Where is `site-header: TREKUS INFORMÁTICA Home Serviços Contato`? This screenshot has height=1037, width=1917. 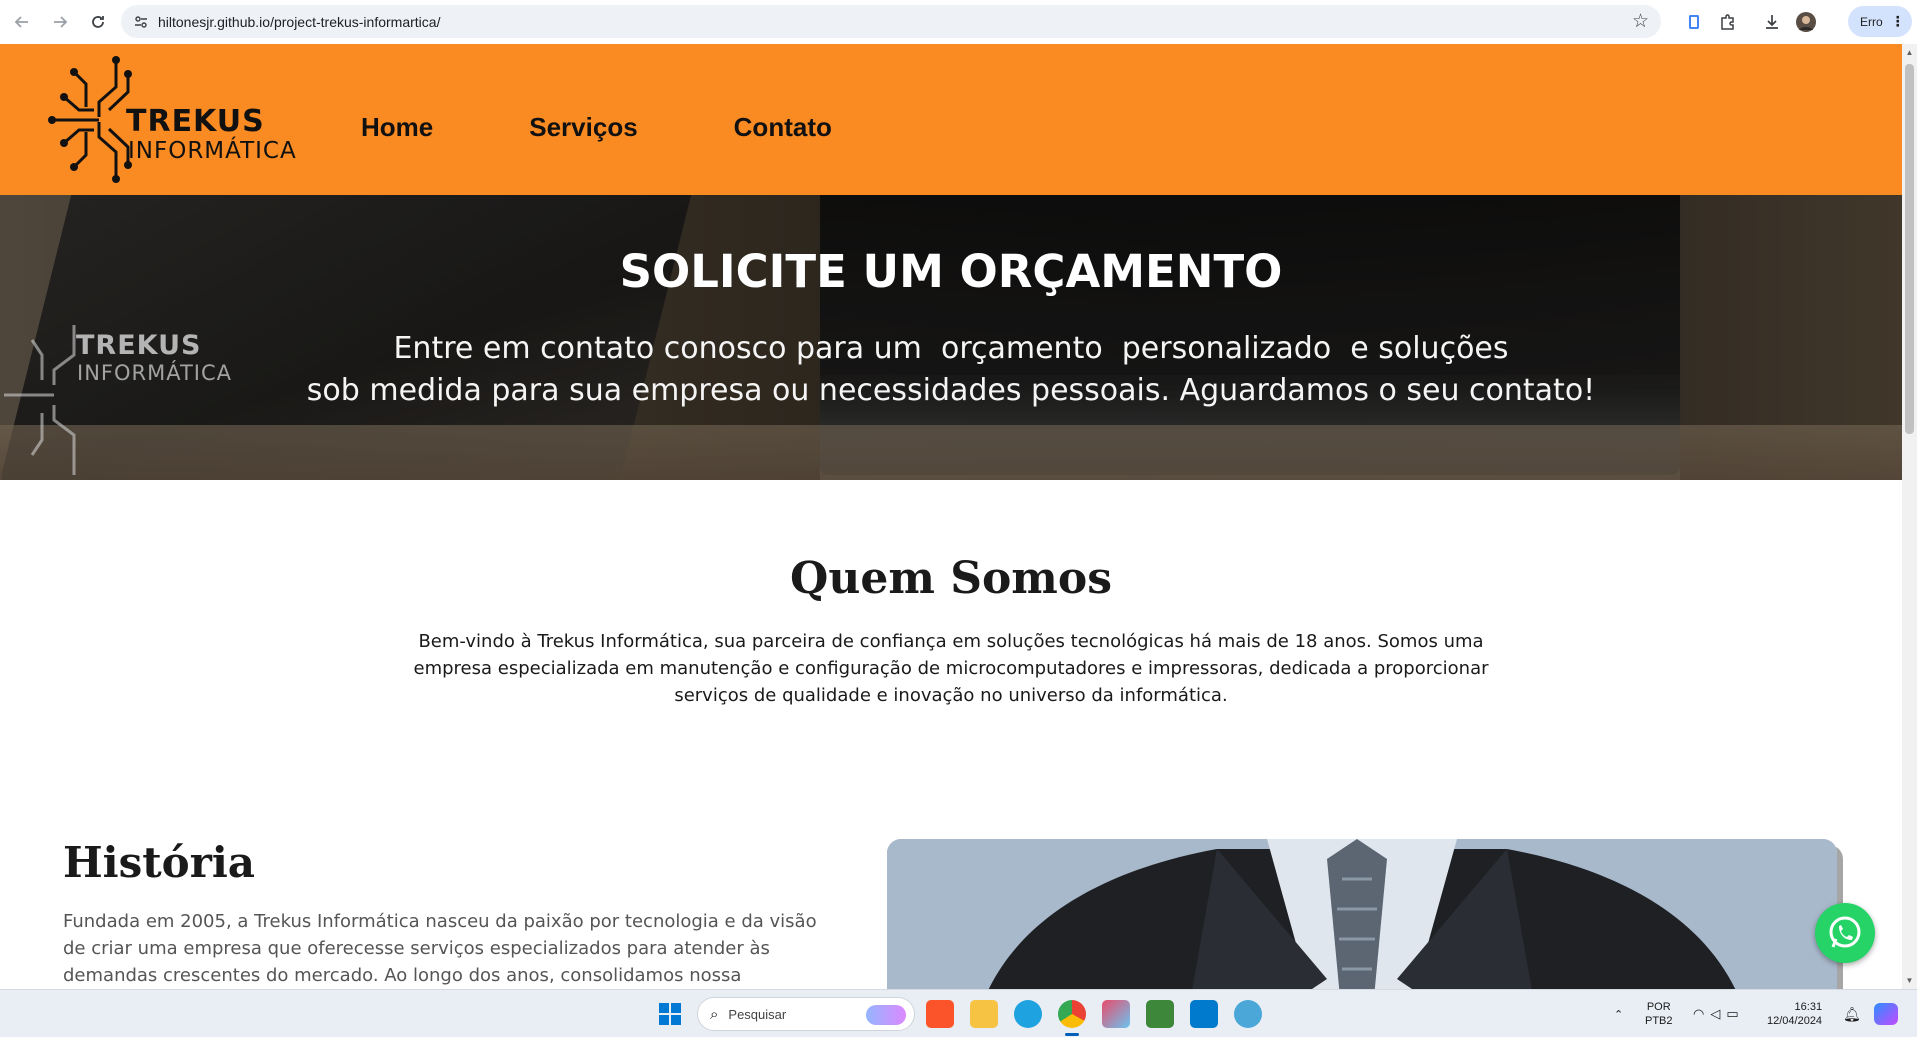
site-header: TREKUS INFORMÁTICA Home Serviços Contato is located at coordinates (951, 119).